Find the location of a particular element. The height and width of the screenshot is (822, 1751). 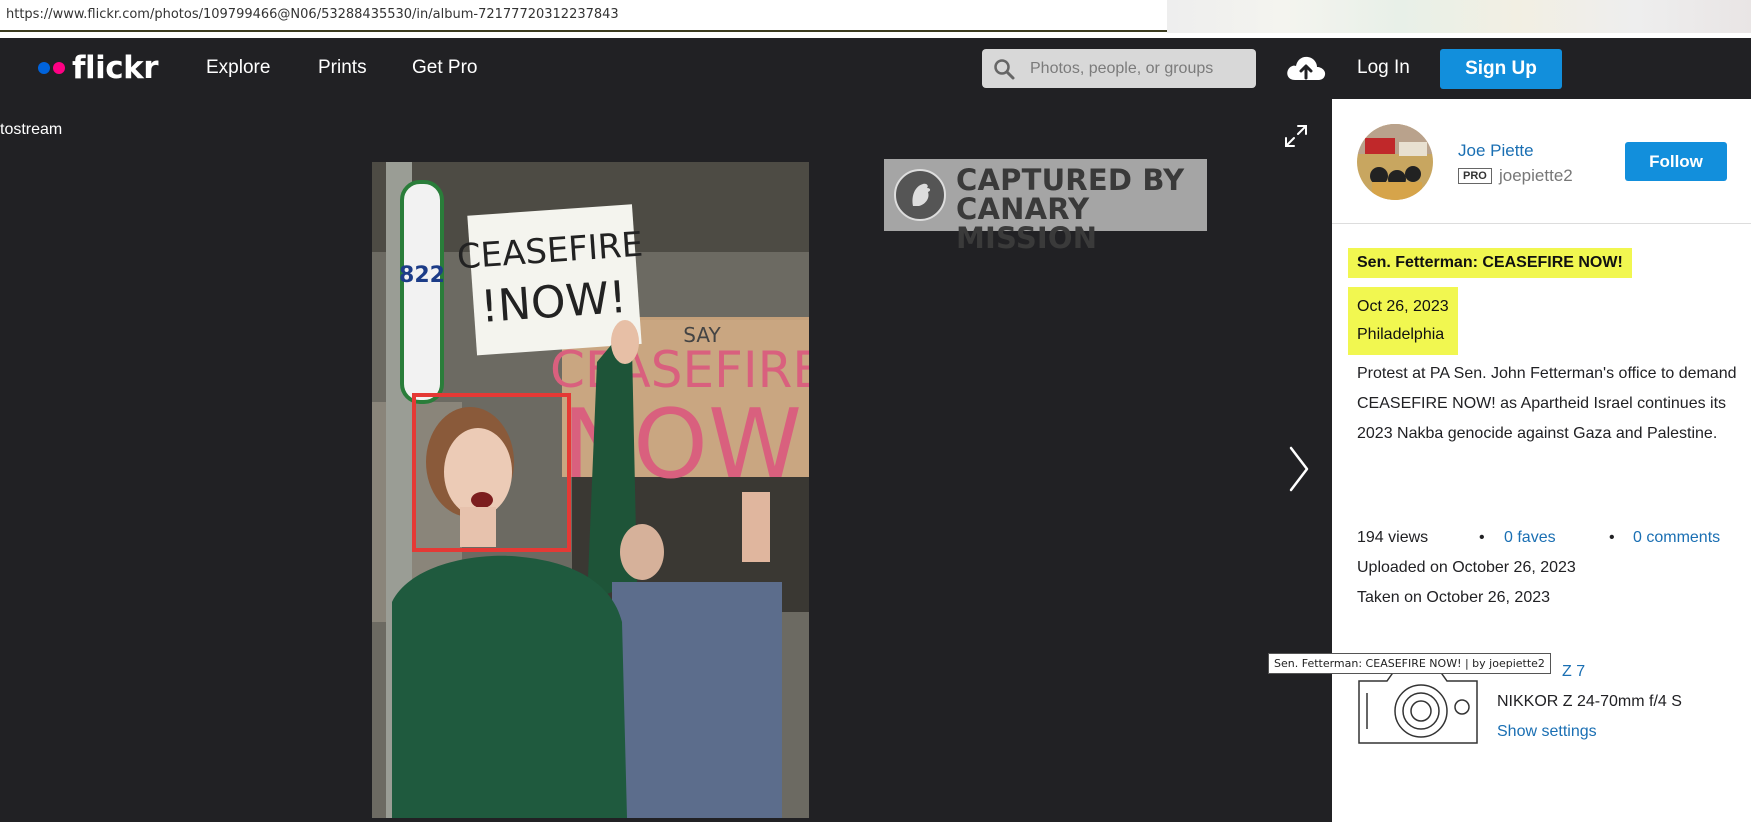

owner-avatar is located at coordinates (1395, 162).